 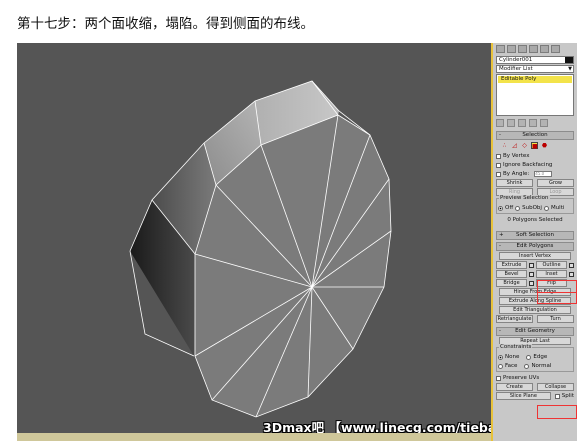 I want to click on edit-triangulation-button: Edit Triangulation, so click(x=535, y=310).